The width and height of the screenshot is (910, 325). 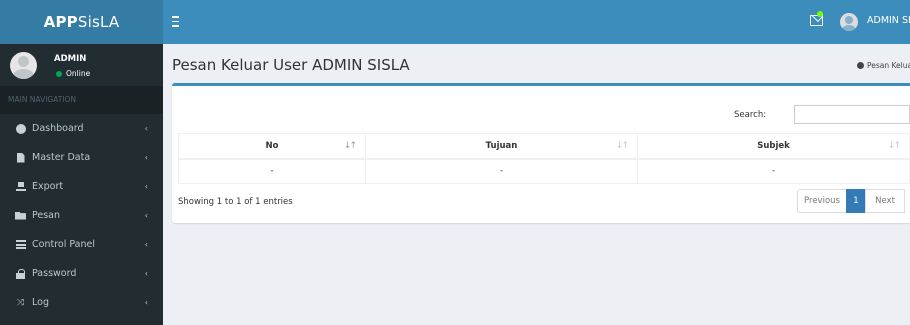 What do you see at coordinates (58, 128) in the screenshot?
I see `sidebar-item-label: Dashboard` at bounding box center [58, 128].